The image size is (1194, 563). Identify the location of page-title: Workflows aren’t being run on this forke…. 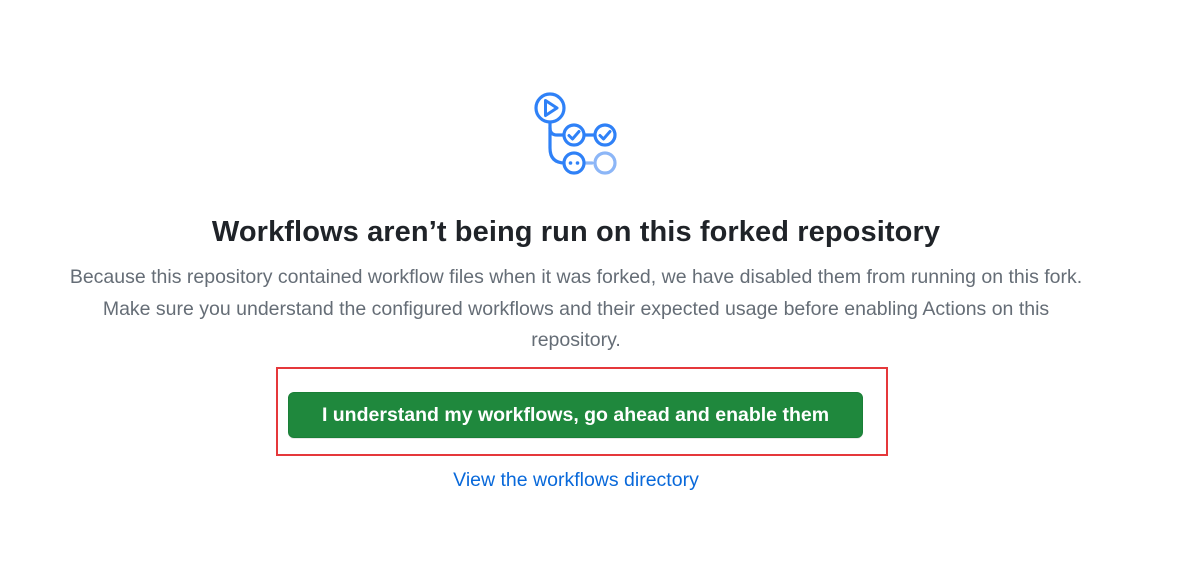
(576, 232).